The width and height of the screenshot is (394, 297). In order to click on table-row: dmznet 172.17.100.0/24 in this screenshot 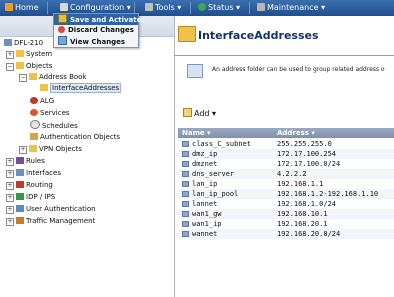, I will do `click(286, 164)`.